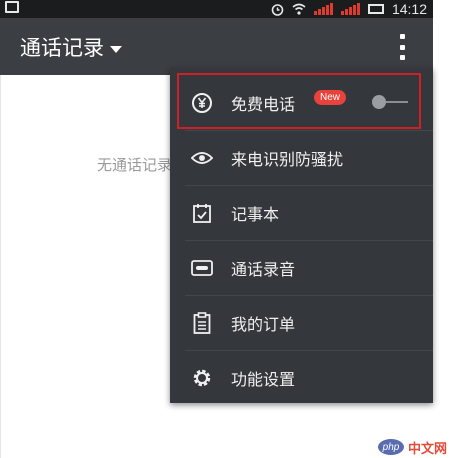 The width and height of the screenshot is (461, 458). I want to click on menu-item-label: 来电识别防骚扰, so click(287, 159).